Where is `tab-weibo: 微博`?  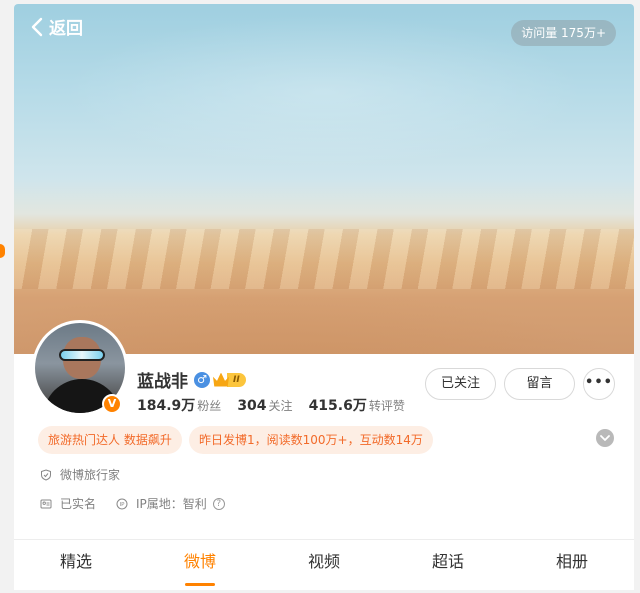 tab-weibo: 微博 is located at coordinates (200, 565).